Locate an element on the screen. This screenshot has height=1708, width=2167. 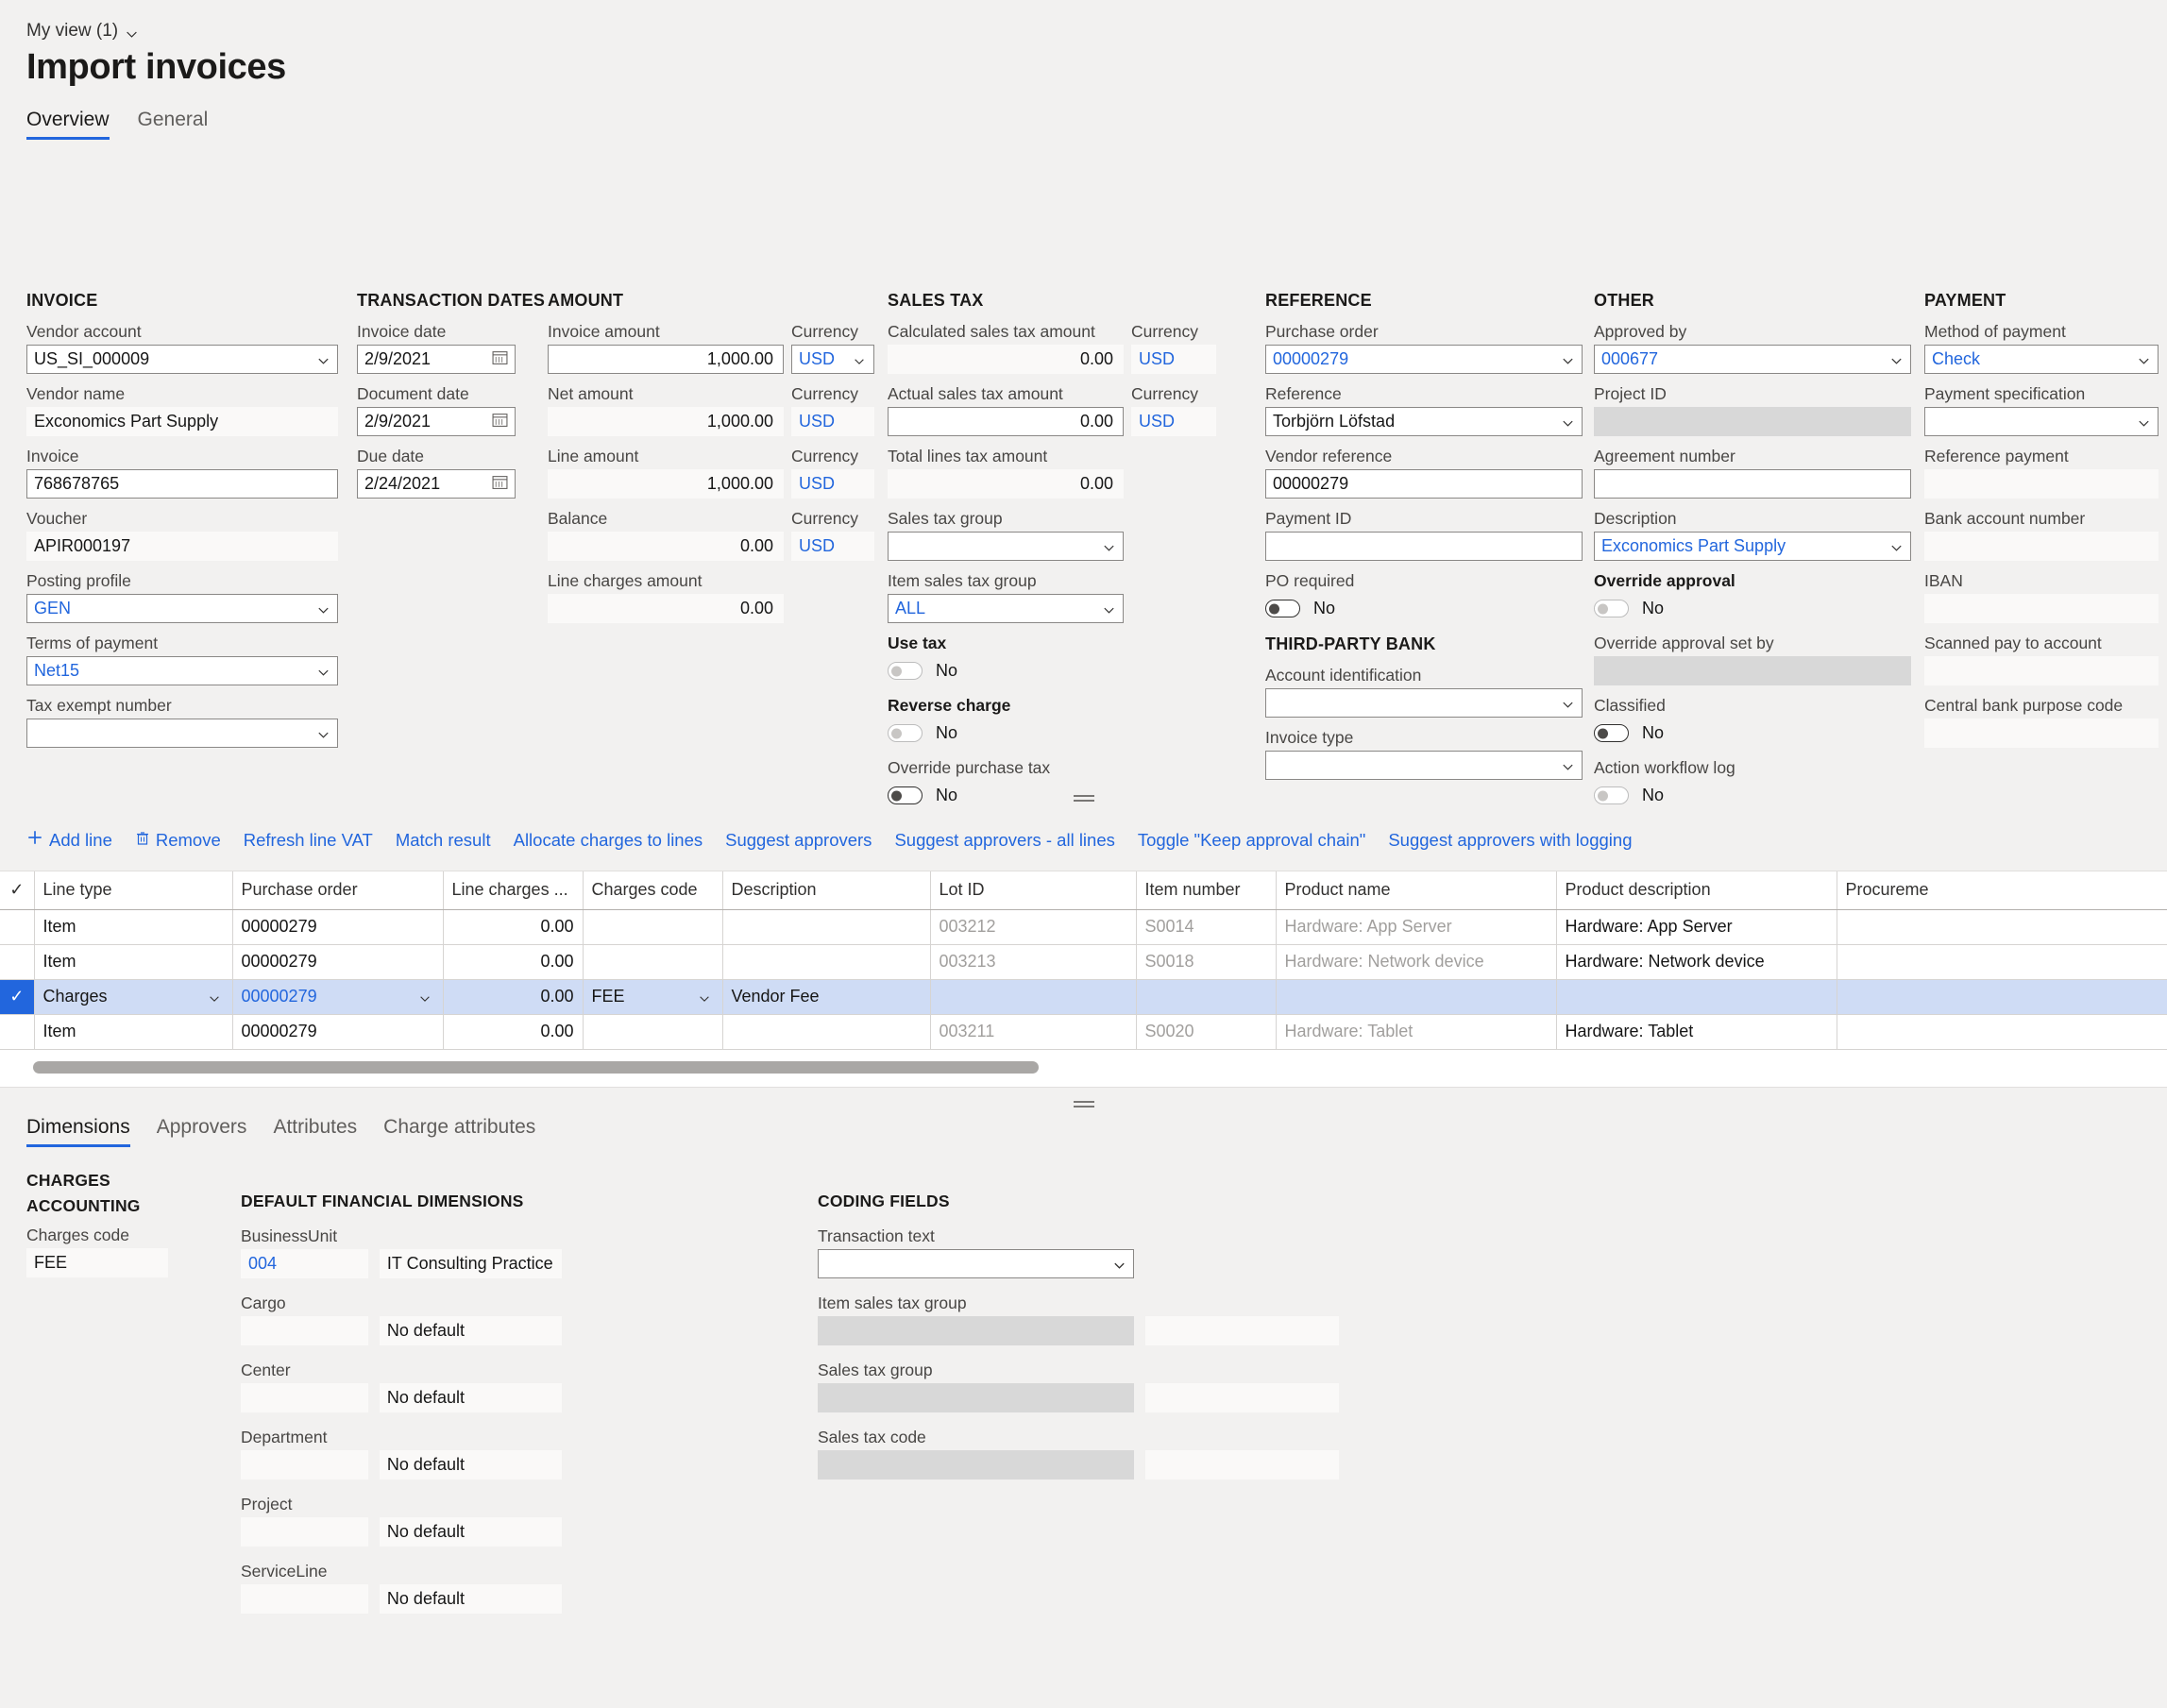
account-identification-input is located at coordinates (1424, 703).